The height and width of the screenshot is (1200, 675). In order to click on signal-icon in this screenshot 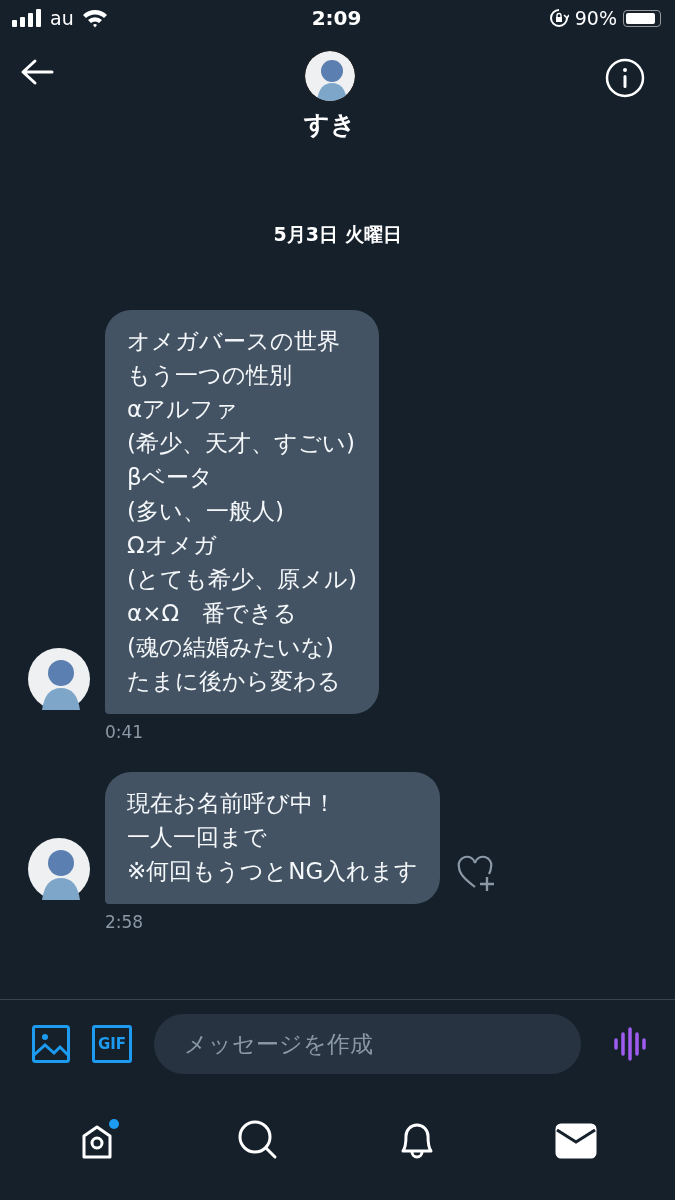, I will do `click(27, 18)`.